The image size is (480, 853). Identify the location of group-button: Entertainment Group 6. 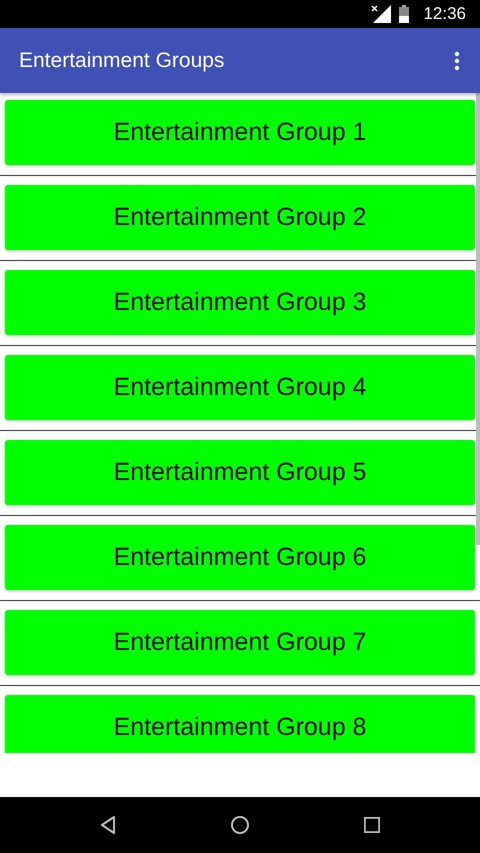
(240, 557).